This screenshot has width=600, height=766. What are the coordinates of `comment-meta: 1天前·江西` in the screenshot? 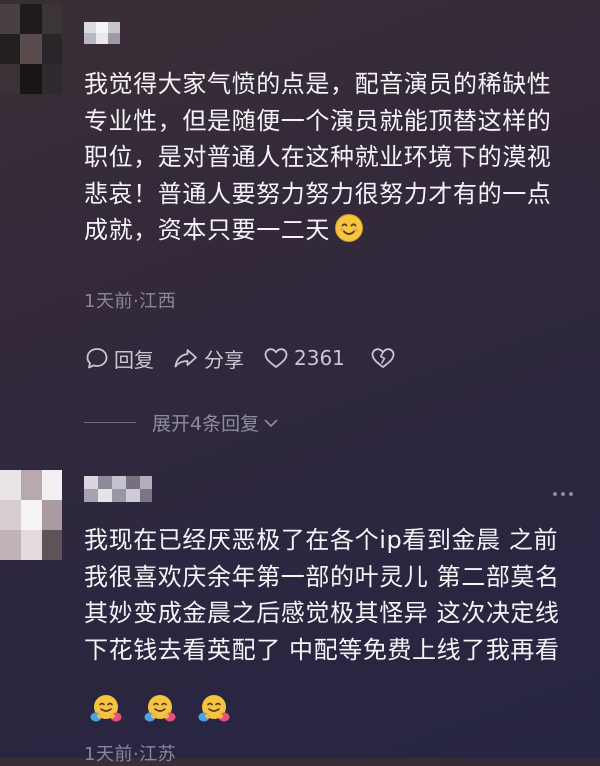 It's located at (130, 301).